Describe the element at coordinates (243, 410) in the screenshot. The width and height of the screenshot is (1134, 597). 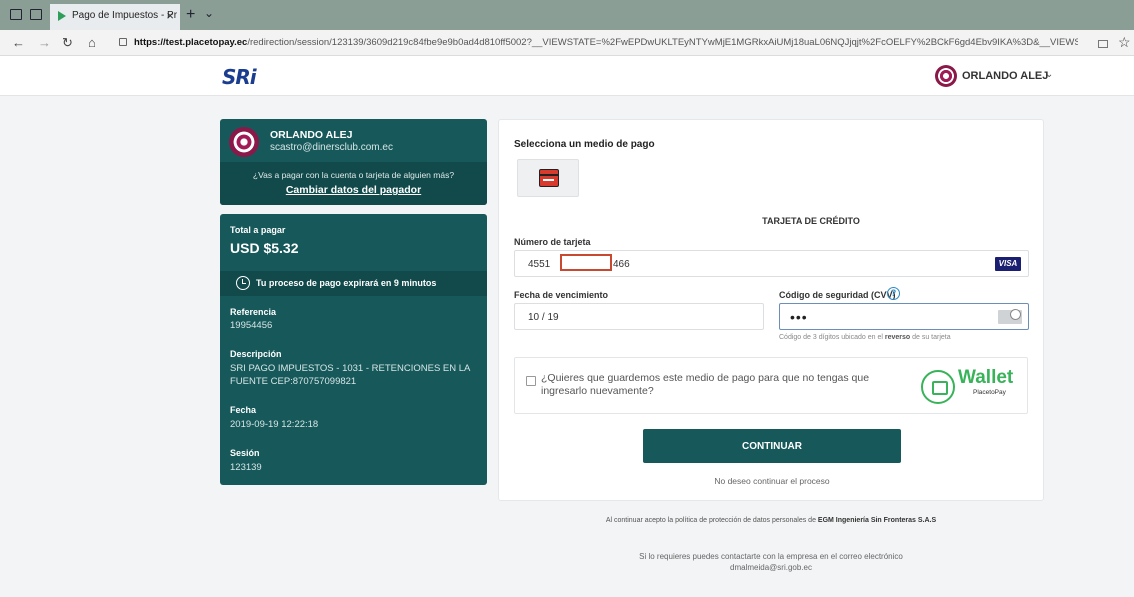
I see `date-label: Fecha` at that location.